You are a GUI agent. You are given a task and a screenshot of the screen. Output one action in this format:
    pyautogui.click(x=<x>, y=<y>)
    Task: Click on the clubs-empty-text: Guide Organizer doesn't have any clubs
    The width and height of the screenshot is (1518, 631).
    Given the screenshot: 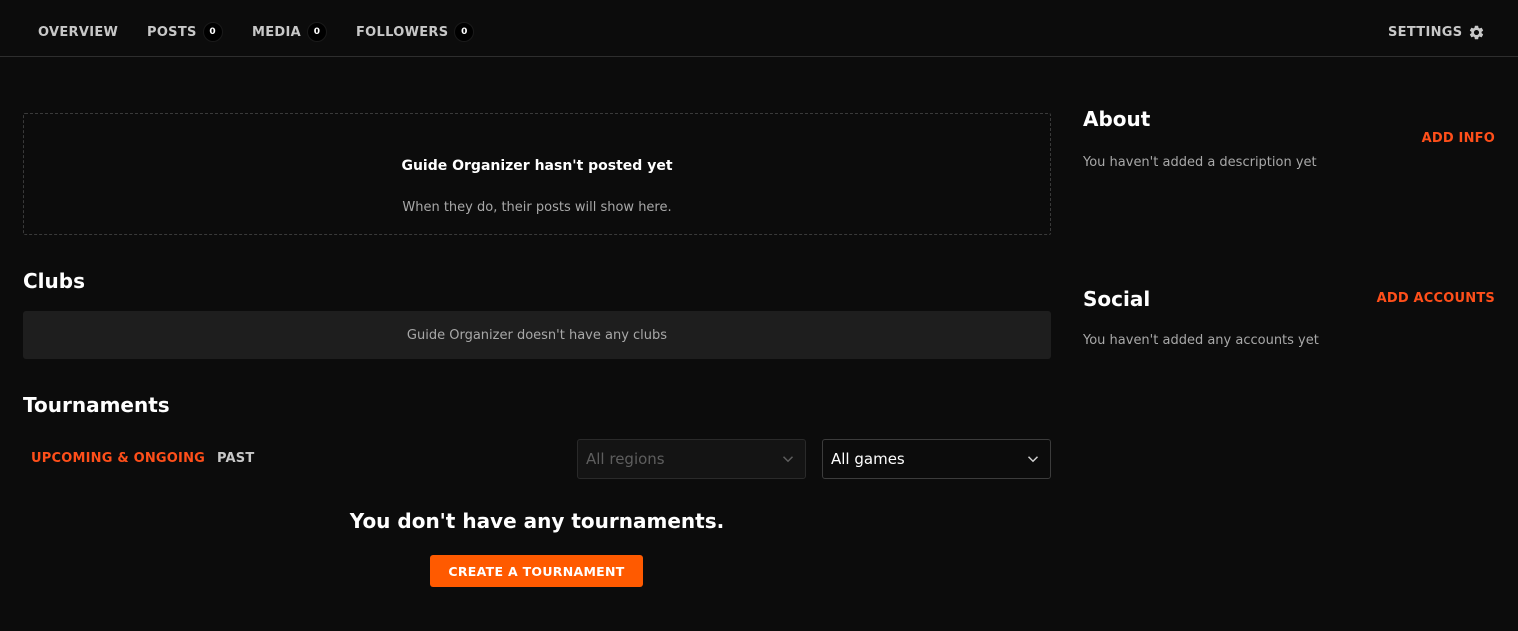 What is the action you would take?
    pyautogui.click(x=537, y=335)
    